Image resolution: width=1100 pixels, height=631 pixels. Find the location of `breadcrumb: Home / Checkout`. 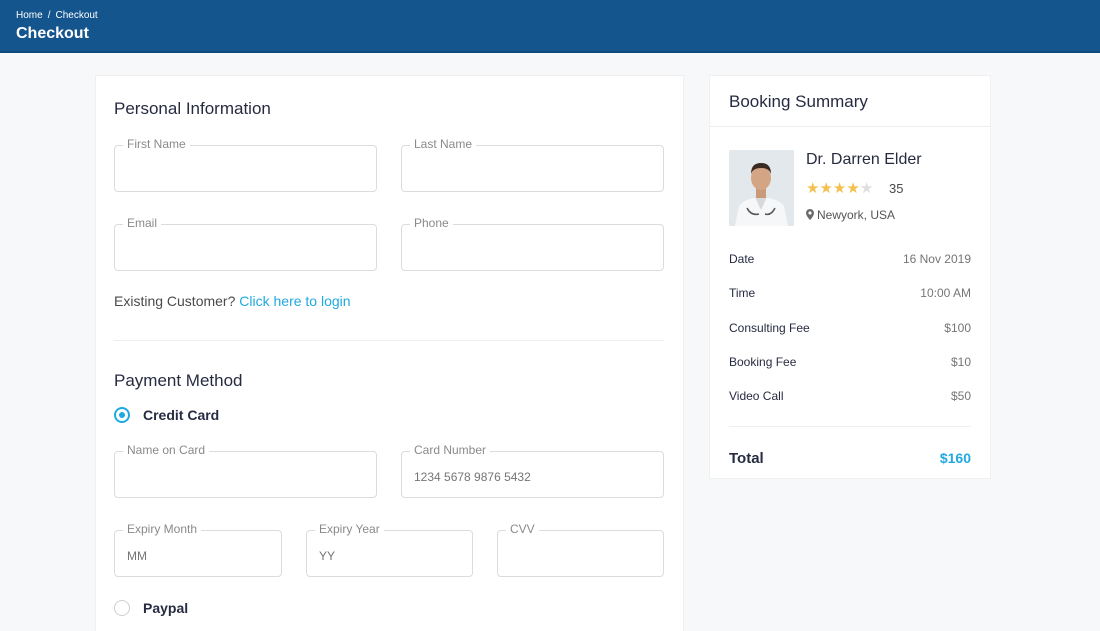

breadcrumb: Home / Checkout is located at coordinates (57, 15).